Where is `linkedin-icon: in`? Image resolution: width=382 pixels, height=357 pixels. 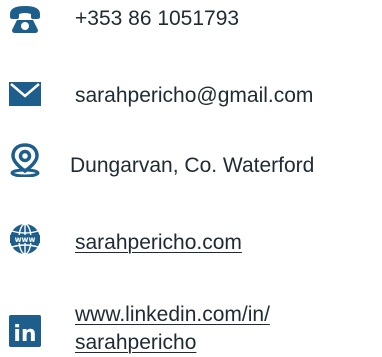 linkedin-icon: in is located at coordinates (25, 331).